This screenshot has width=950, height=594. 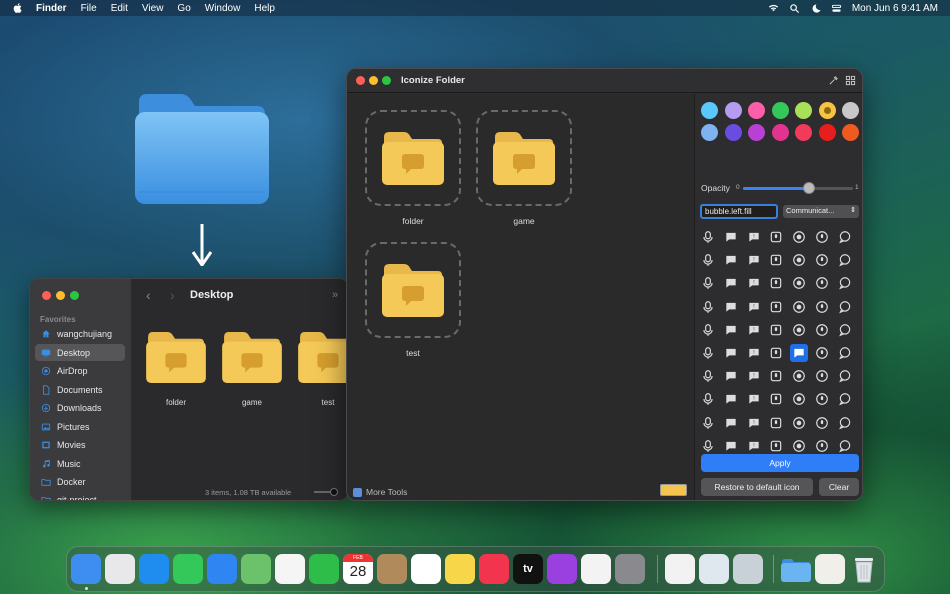 What do you see at coordinates (80, 444) in the screenshot?
I see `sidebar-item-movies: Movies` at bounding box center [80, 444].